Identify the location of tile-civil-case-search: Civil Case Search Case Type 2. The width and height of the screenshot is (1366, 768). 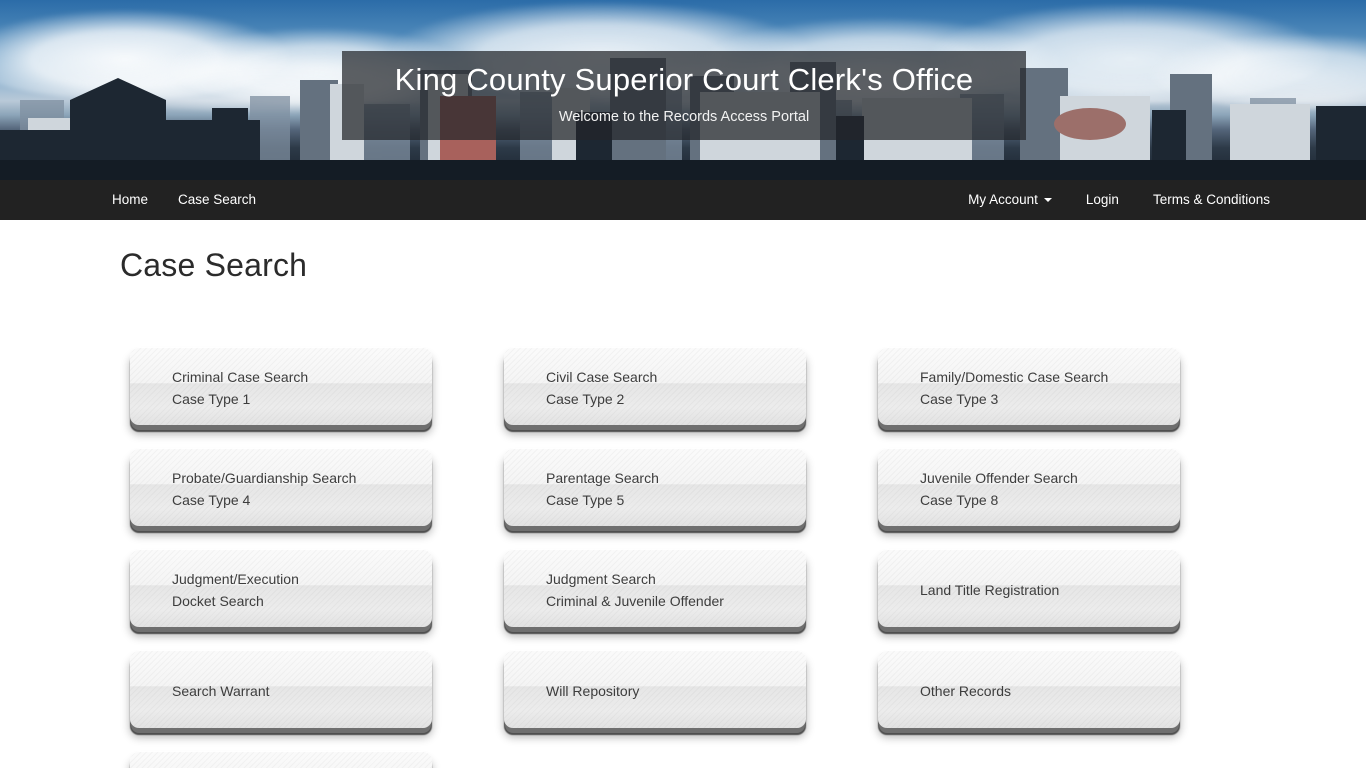
(655, 386).